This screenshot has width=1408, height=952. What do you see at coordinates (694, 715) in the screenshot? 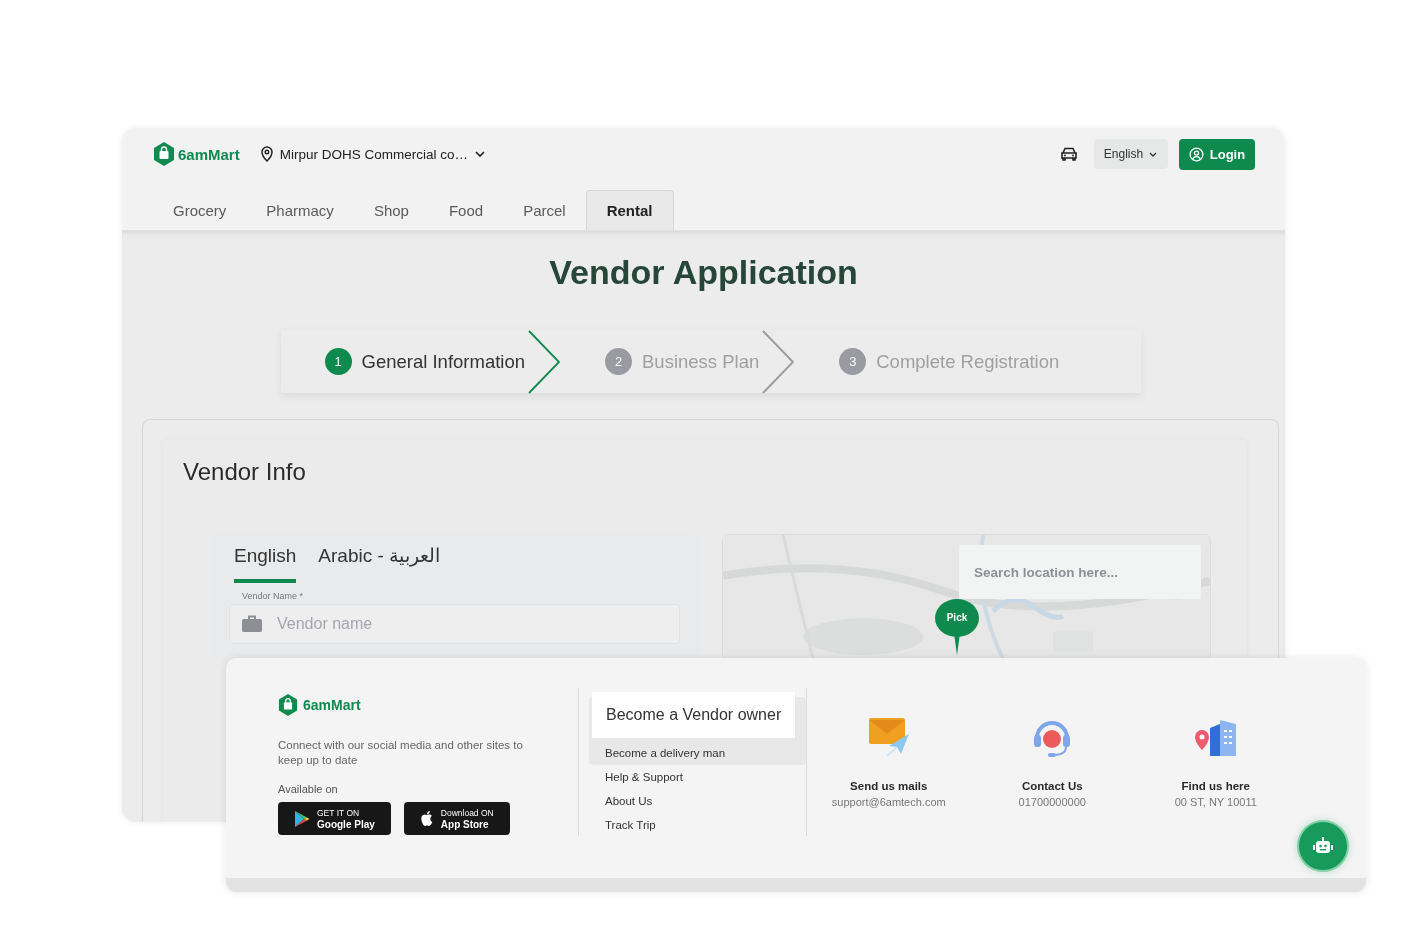
I see `footer-link: Become a Vendor owner` at bounding box center [694, 715].